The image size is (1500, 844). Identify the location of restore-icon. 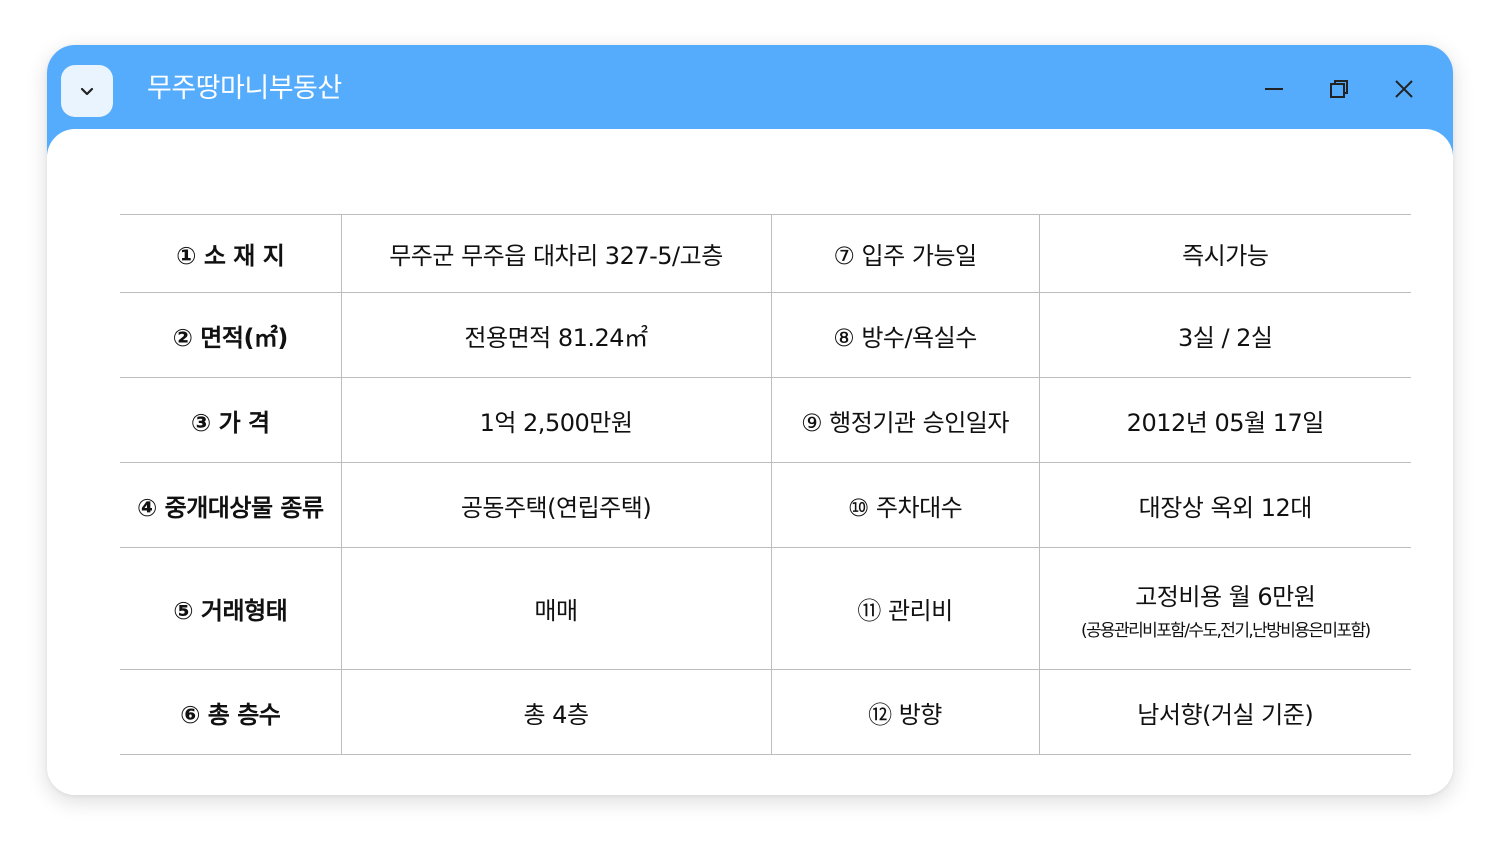
(1339, 89).